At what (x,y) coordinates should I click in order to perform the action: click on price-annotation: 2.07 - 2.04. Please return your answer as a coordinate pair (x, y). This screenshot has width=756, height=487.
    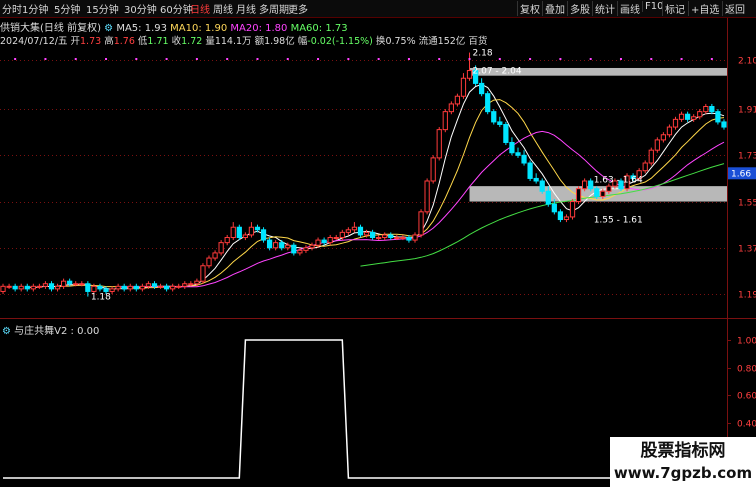
    Looking at the image, I should click on (497, 72).